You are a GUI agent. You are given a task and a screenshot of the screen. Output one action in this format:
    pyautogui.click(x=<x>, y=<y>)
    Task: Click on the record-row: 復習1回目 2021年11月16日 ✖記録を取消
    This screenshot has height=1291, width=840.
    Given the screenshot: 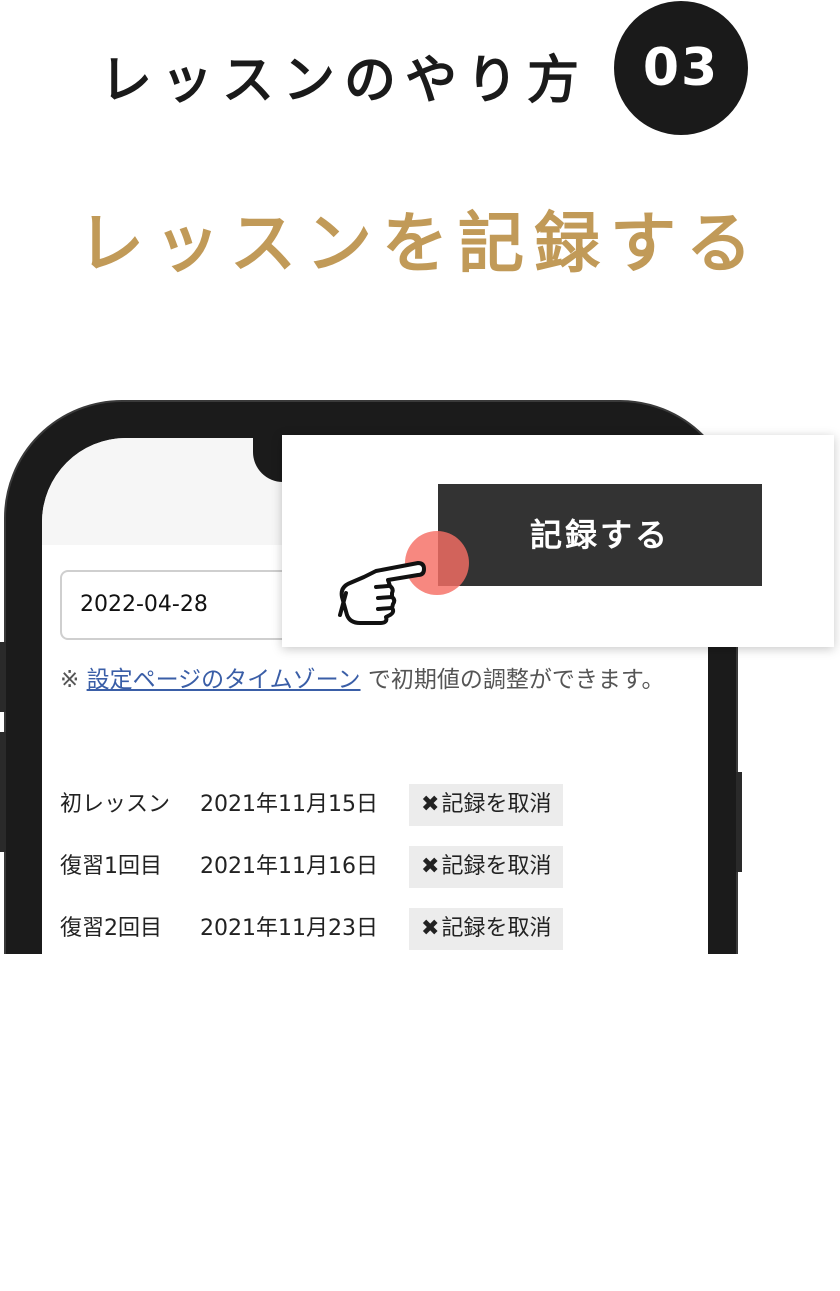 What is the action you would take?
    pyautogui.click(x=370, y=867)
    